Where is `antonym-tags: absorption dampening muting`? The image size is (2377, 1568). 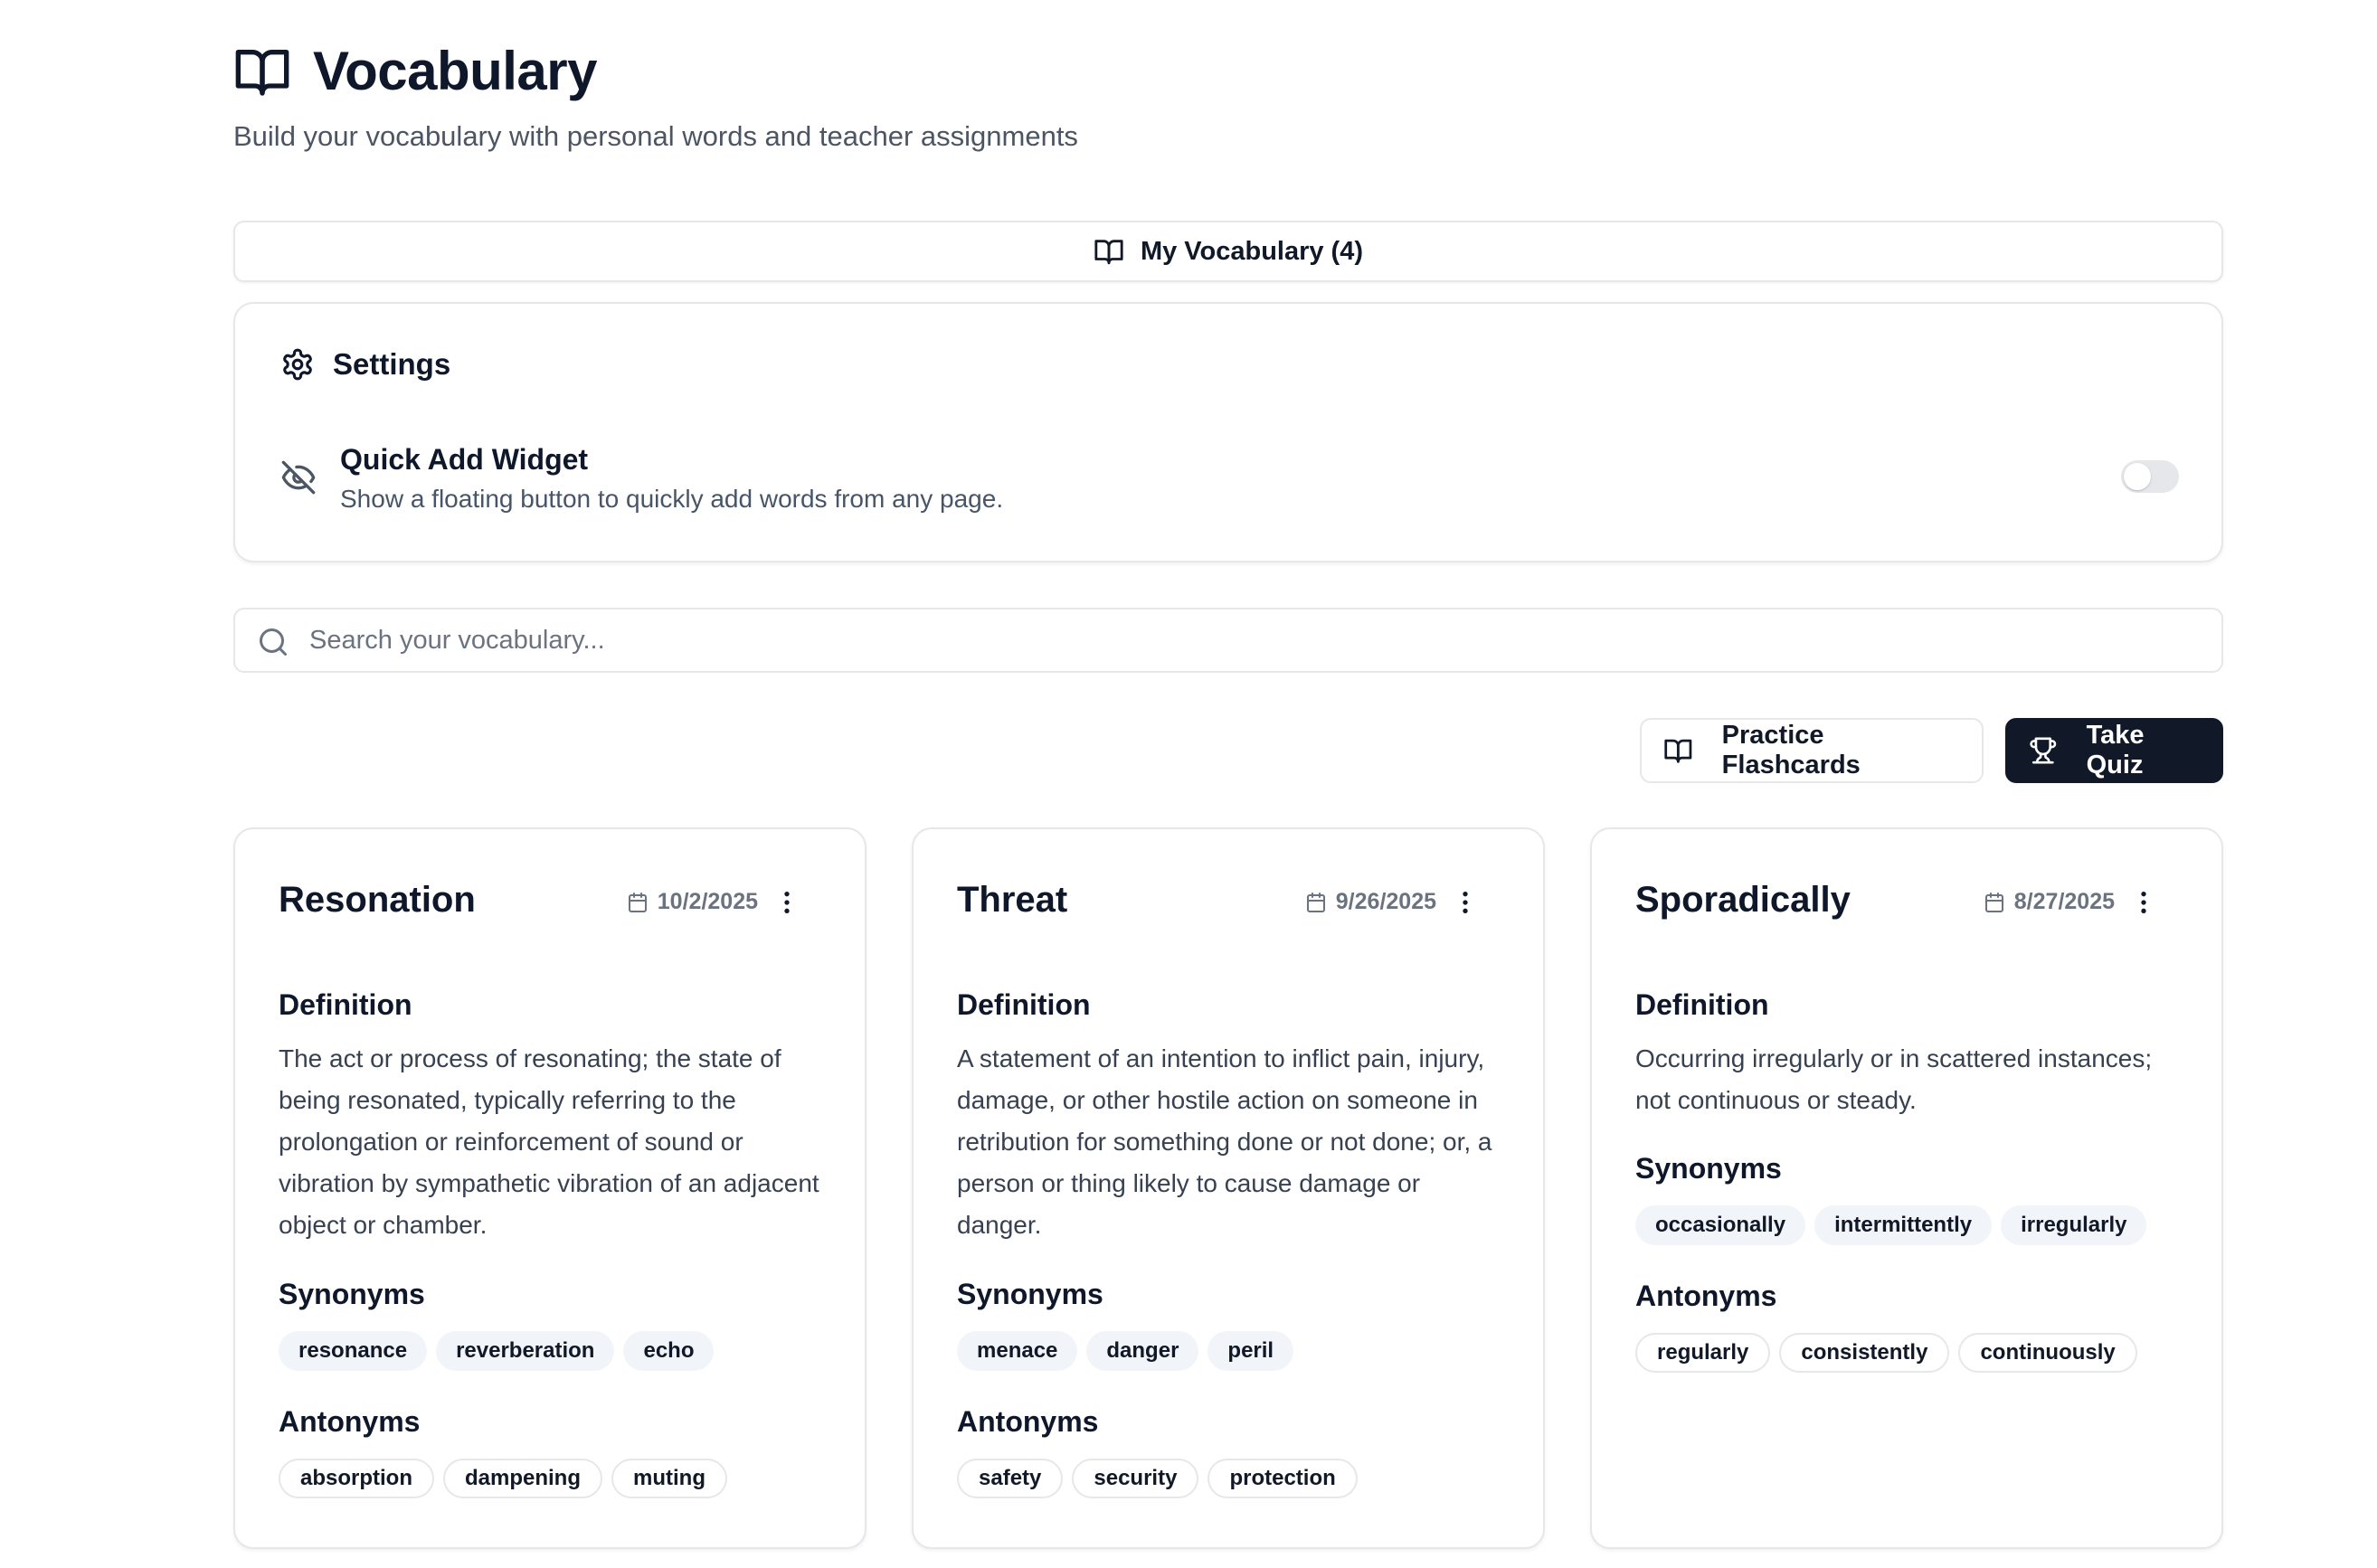
antonym-tags: absorption dampening muting is located at coordinates (554, 1478).